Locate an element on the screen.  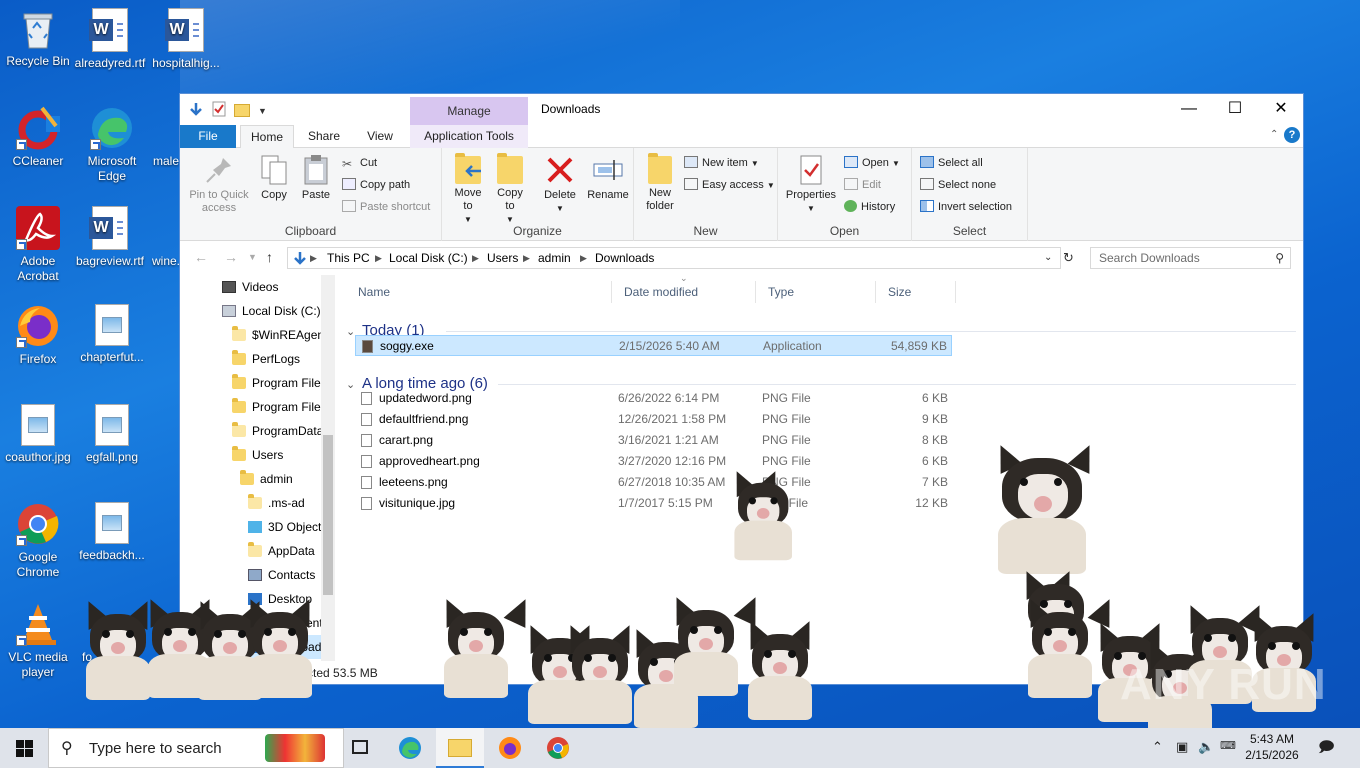
nav-item-users: Users is located at coordinates (257, 455).